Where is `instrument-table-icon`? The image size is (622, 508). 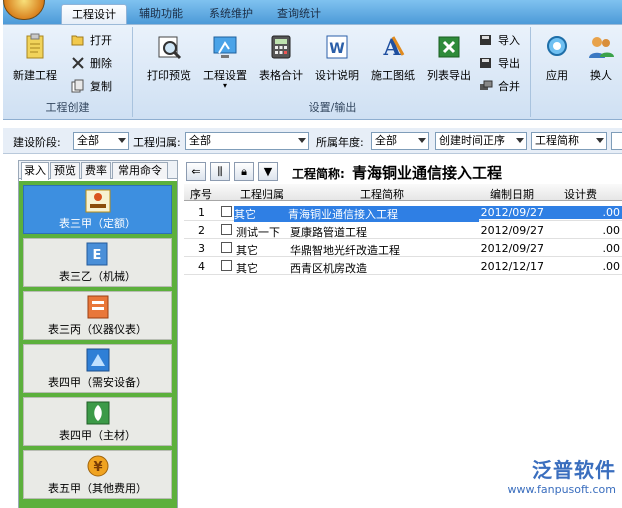
instrument-table-icon is located at coordinates (97, 307).